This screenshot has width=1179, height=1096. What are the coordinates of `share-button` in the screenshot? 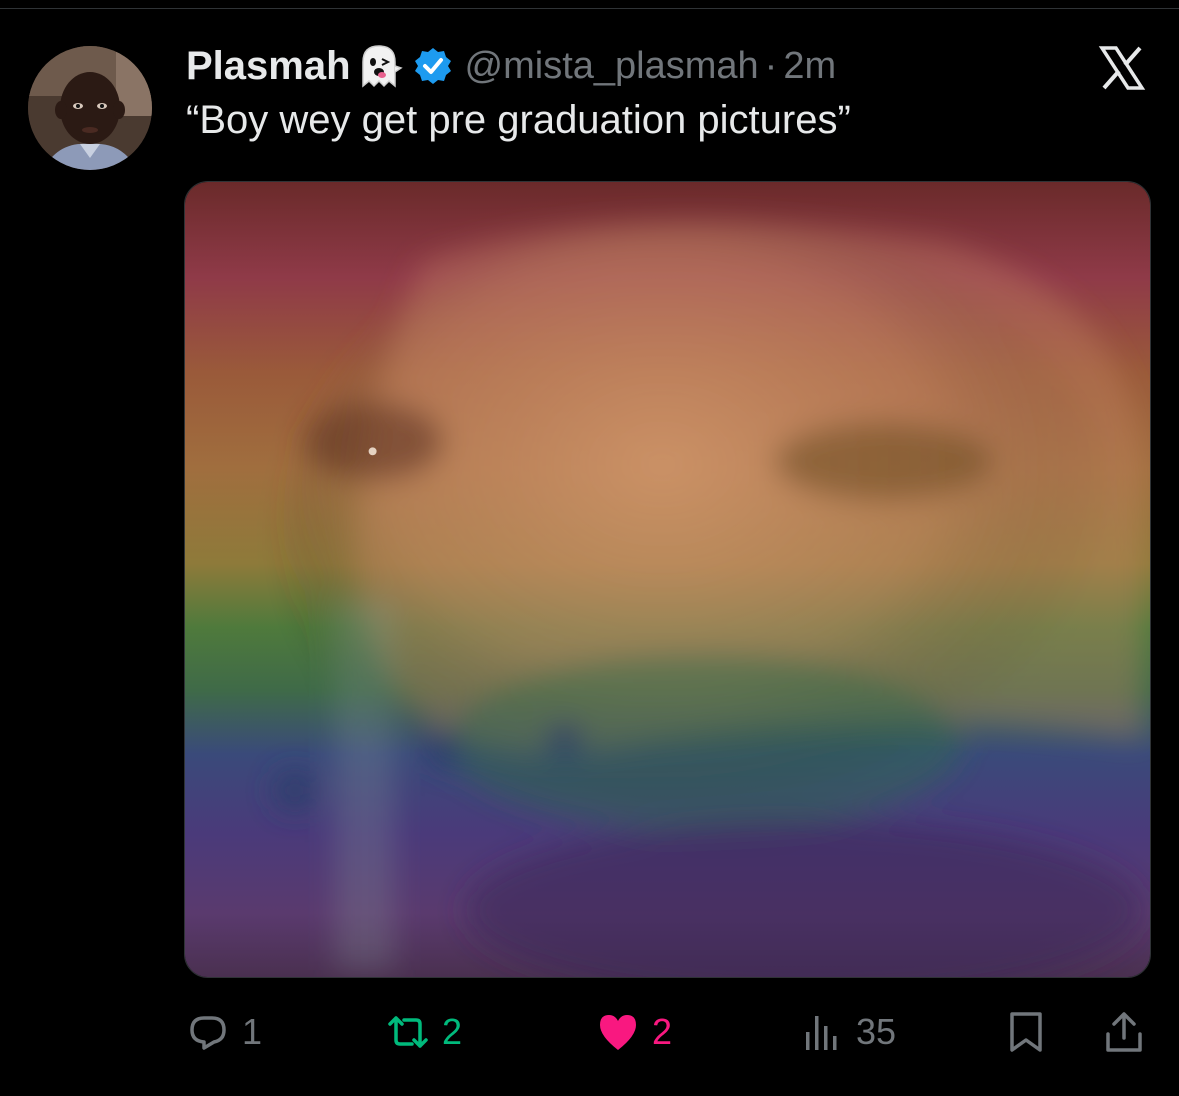 It's located at (1124, 1032).